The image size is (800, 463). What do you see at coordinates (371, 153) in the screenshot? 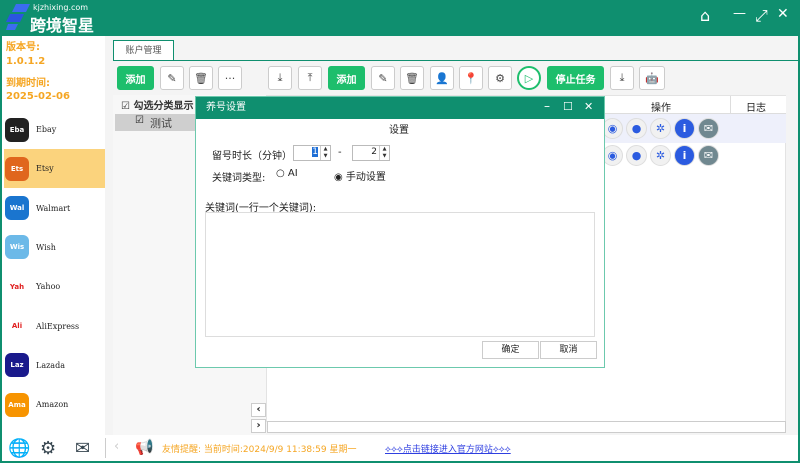
I see `max-duration-stepper: 2 ▲ ▼` at bounding box center [371, 153].